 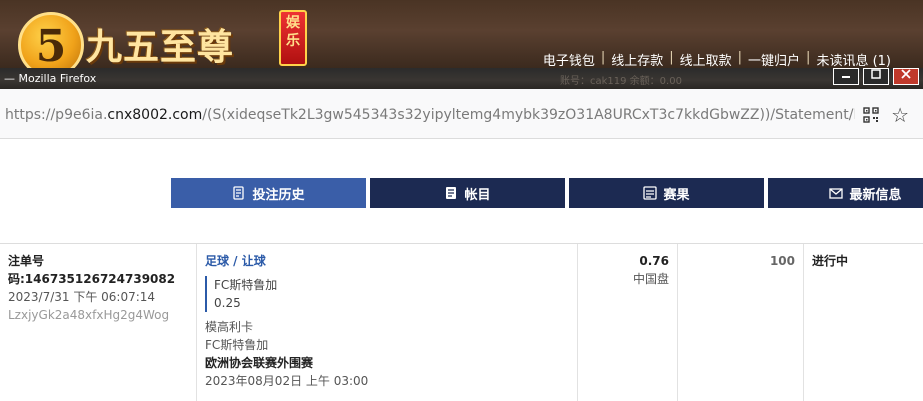 I want to click on stake-cell: 100, so click(x=741, y=322).